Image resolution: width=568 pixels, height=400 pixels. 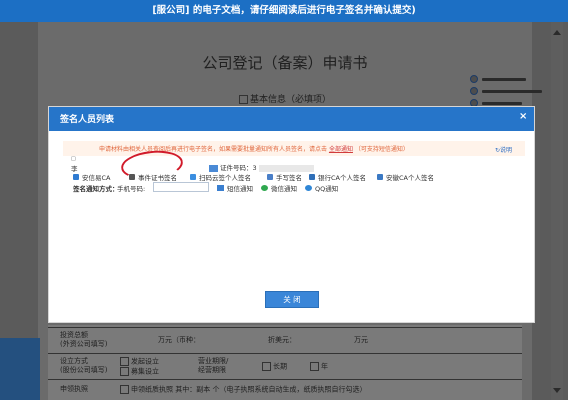 I want to click on pen-icon, so click(x=270, y=177).